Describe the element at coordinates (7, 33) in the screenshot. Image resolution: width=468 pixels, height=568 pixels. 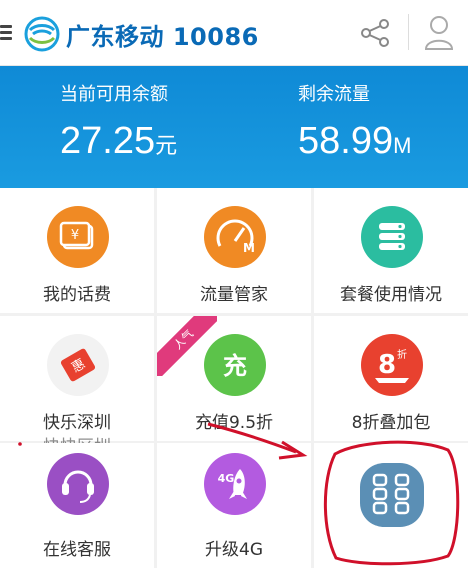
I see `hamburger-icon` at that location.